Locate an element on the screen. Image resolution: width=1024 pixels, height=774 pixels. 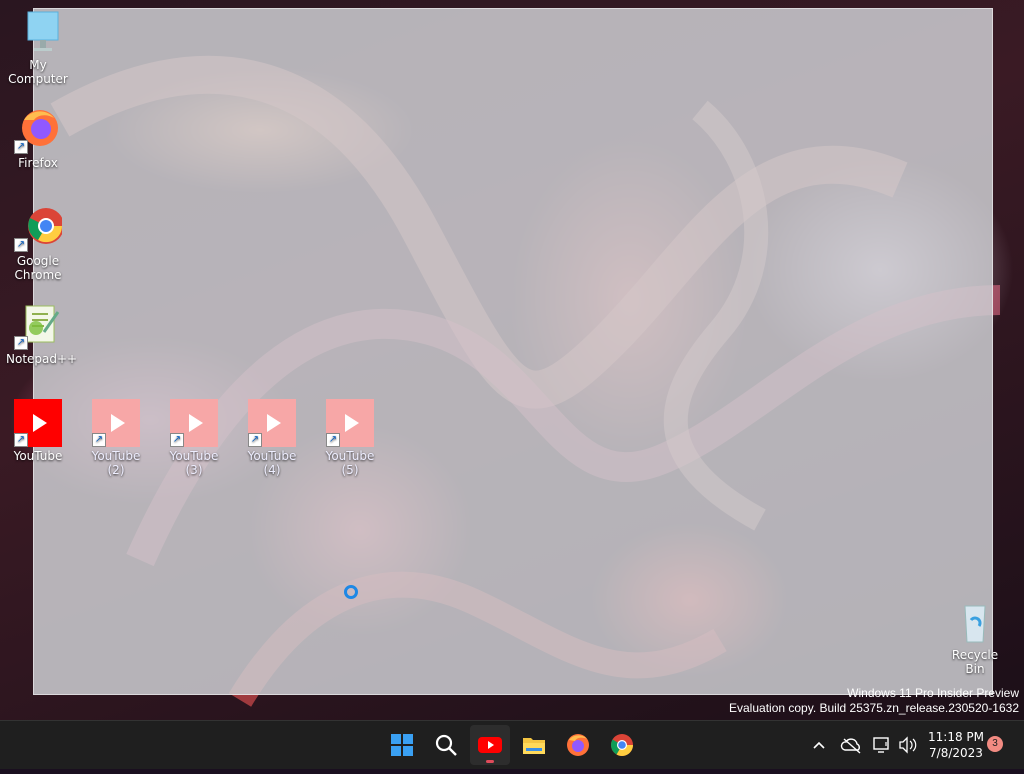
chrome-icon is located at coordinates (622, 745).